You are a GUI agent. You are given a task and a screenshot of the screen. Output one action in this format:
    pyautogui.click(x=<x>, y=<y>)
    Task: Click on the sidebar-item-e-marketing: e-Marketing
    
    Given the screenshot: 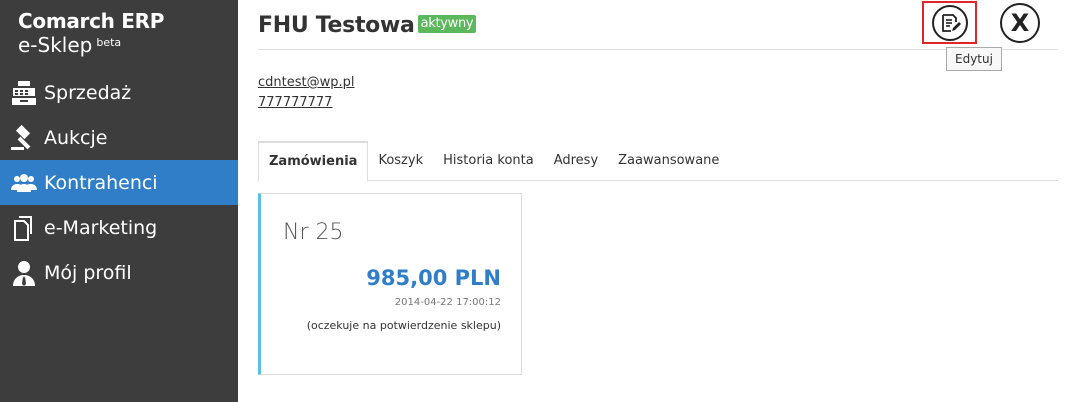 What is the action you would take?
    pyautogui.click(x=119, y=227)
    